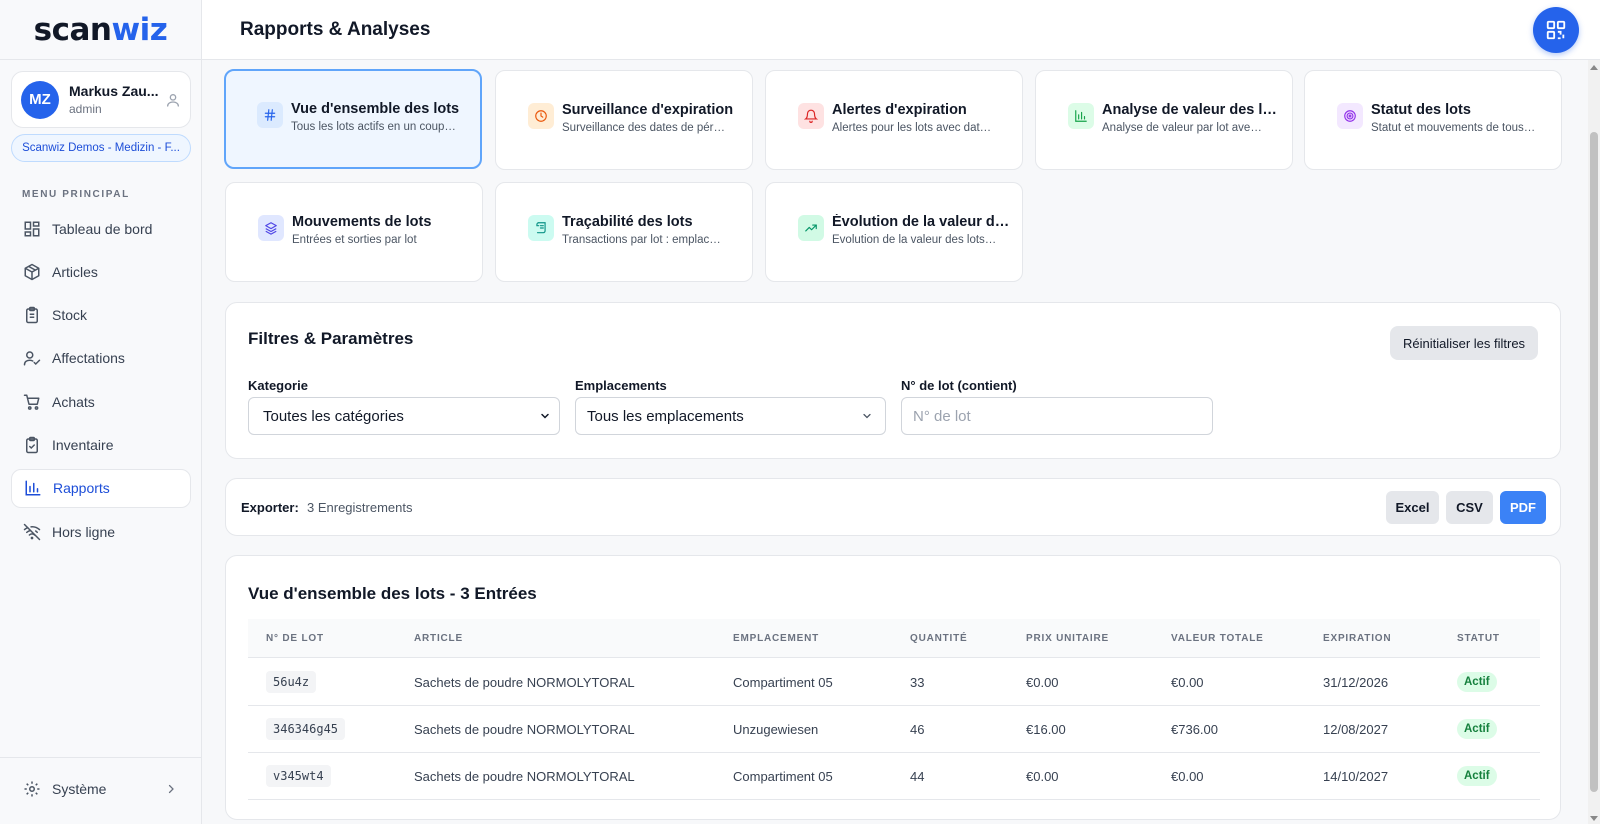 Image resolution: width=1600 pixels, height=824 pixels. Describe the element at coordinates (901, 30) in the screenshot. I see `page-header: Rapports & Analyses` at that location.